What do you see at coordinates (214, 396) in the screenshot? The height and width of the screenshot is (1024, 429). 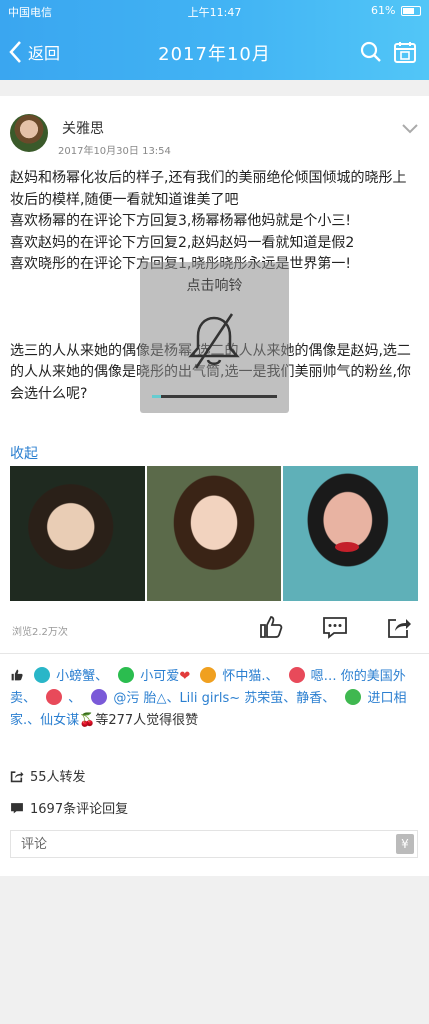 I see `toast-progress` at bounding box center [214, 396].